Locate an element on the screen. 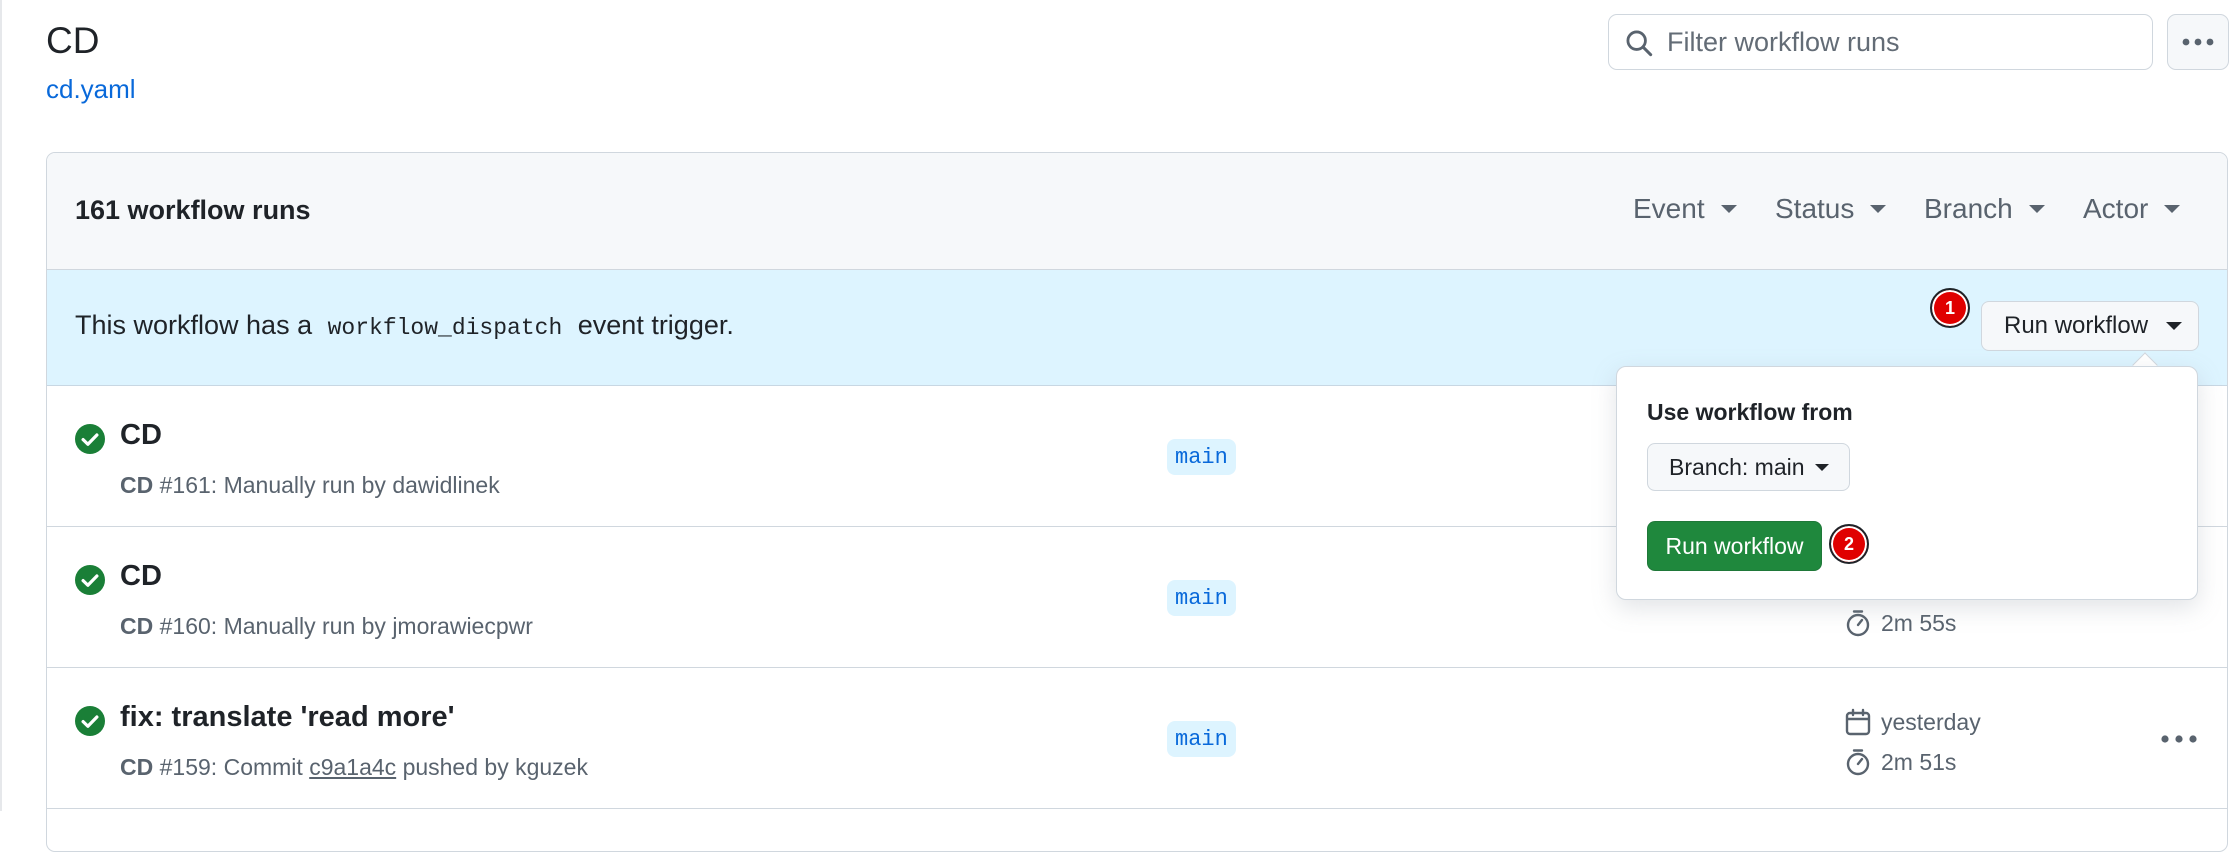  filter-event-dropdown: Event is located at coordinates (1685, 209).